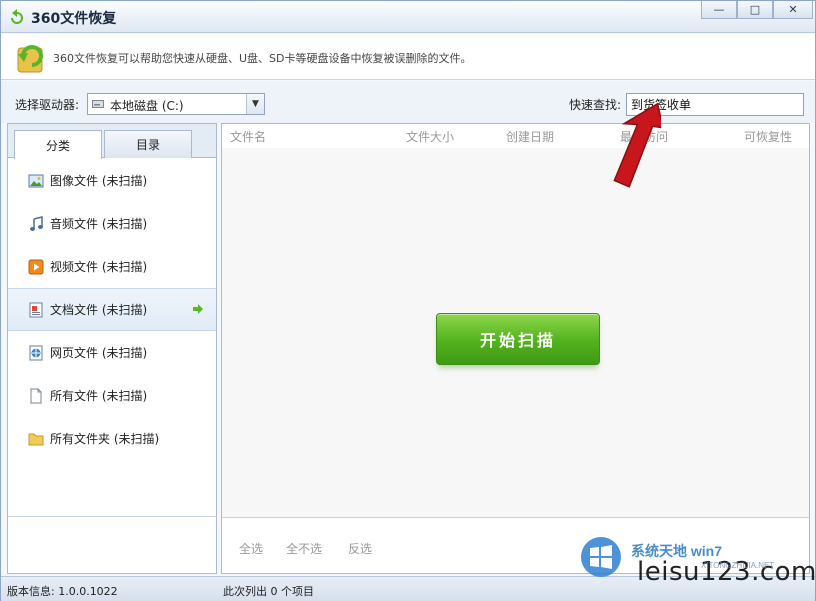  Describe the element at coordinates (262, 58) in the screenshot. I see `banner-description: 360文件恢复可以帮助您快速从硬盘、U盘、SD卡等硬盘设备中恢复被误删除的文件。` at that location.